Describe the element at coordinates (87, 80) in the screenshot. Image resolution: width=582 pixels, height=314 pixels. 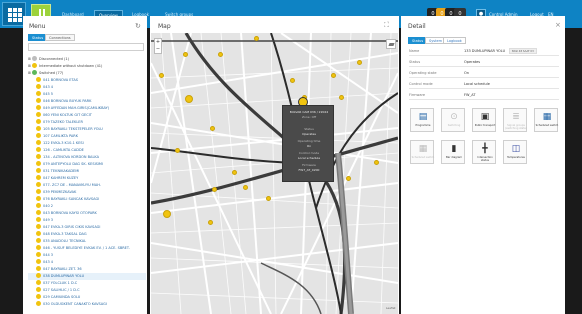
I see `tree-item: 041 BORNOVA ETAS` at that location.